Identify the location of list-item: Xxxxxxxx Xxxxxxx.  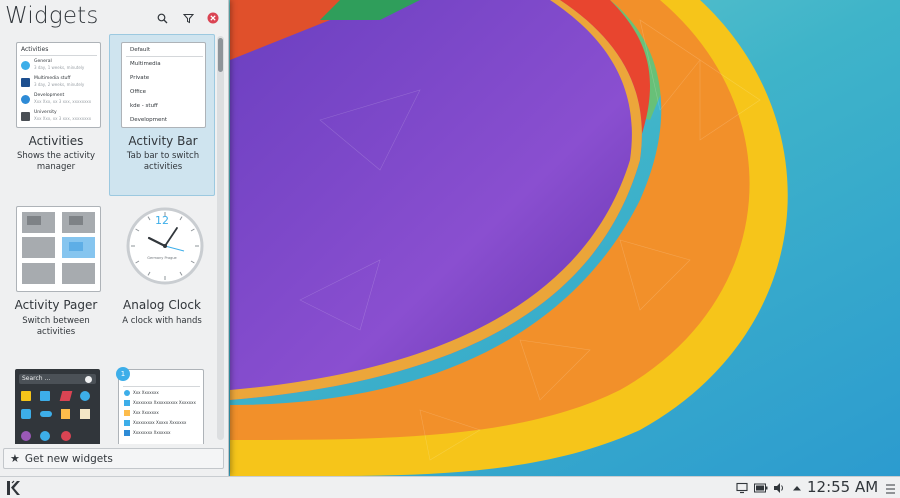
(152, 432).